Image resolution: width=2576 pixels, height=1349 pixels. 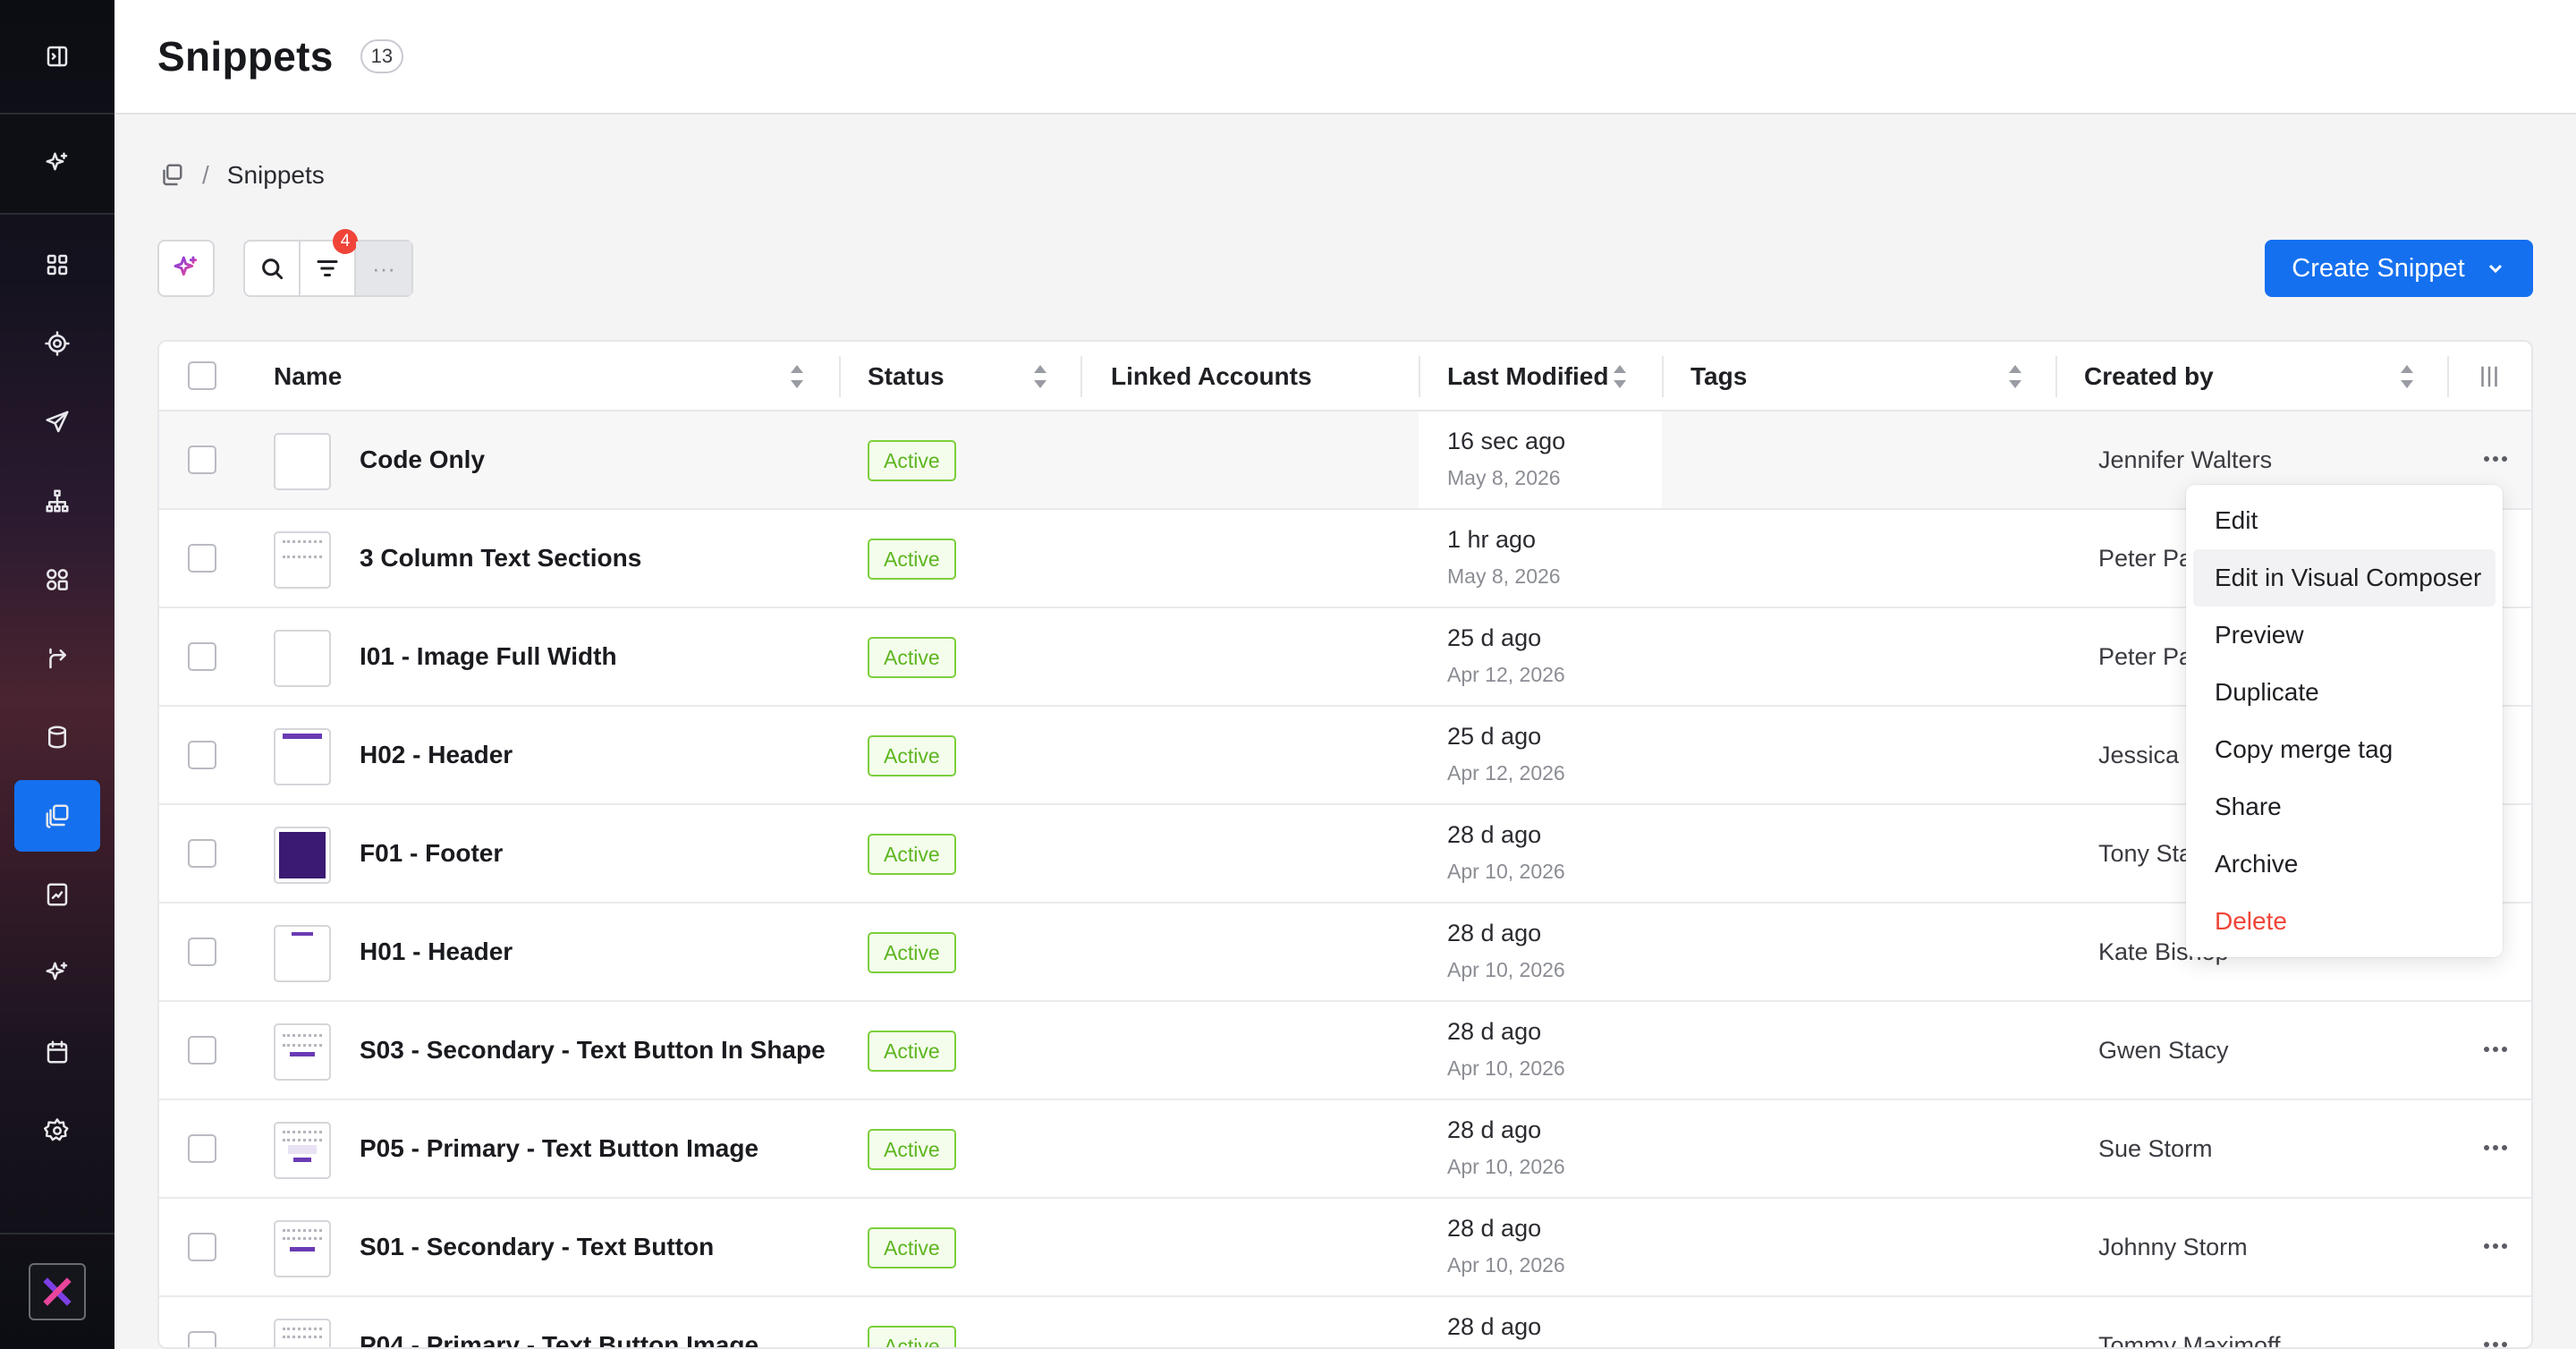 What do you see at coordinates (2344, 520) in the screenshot?
I see `menu-item-edit: Edit` at bounding box center [2344, 520].